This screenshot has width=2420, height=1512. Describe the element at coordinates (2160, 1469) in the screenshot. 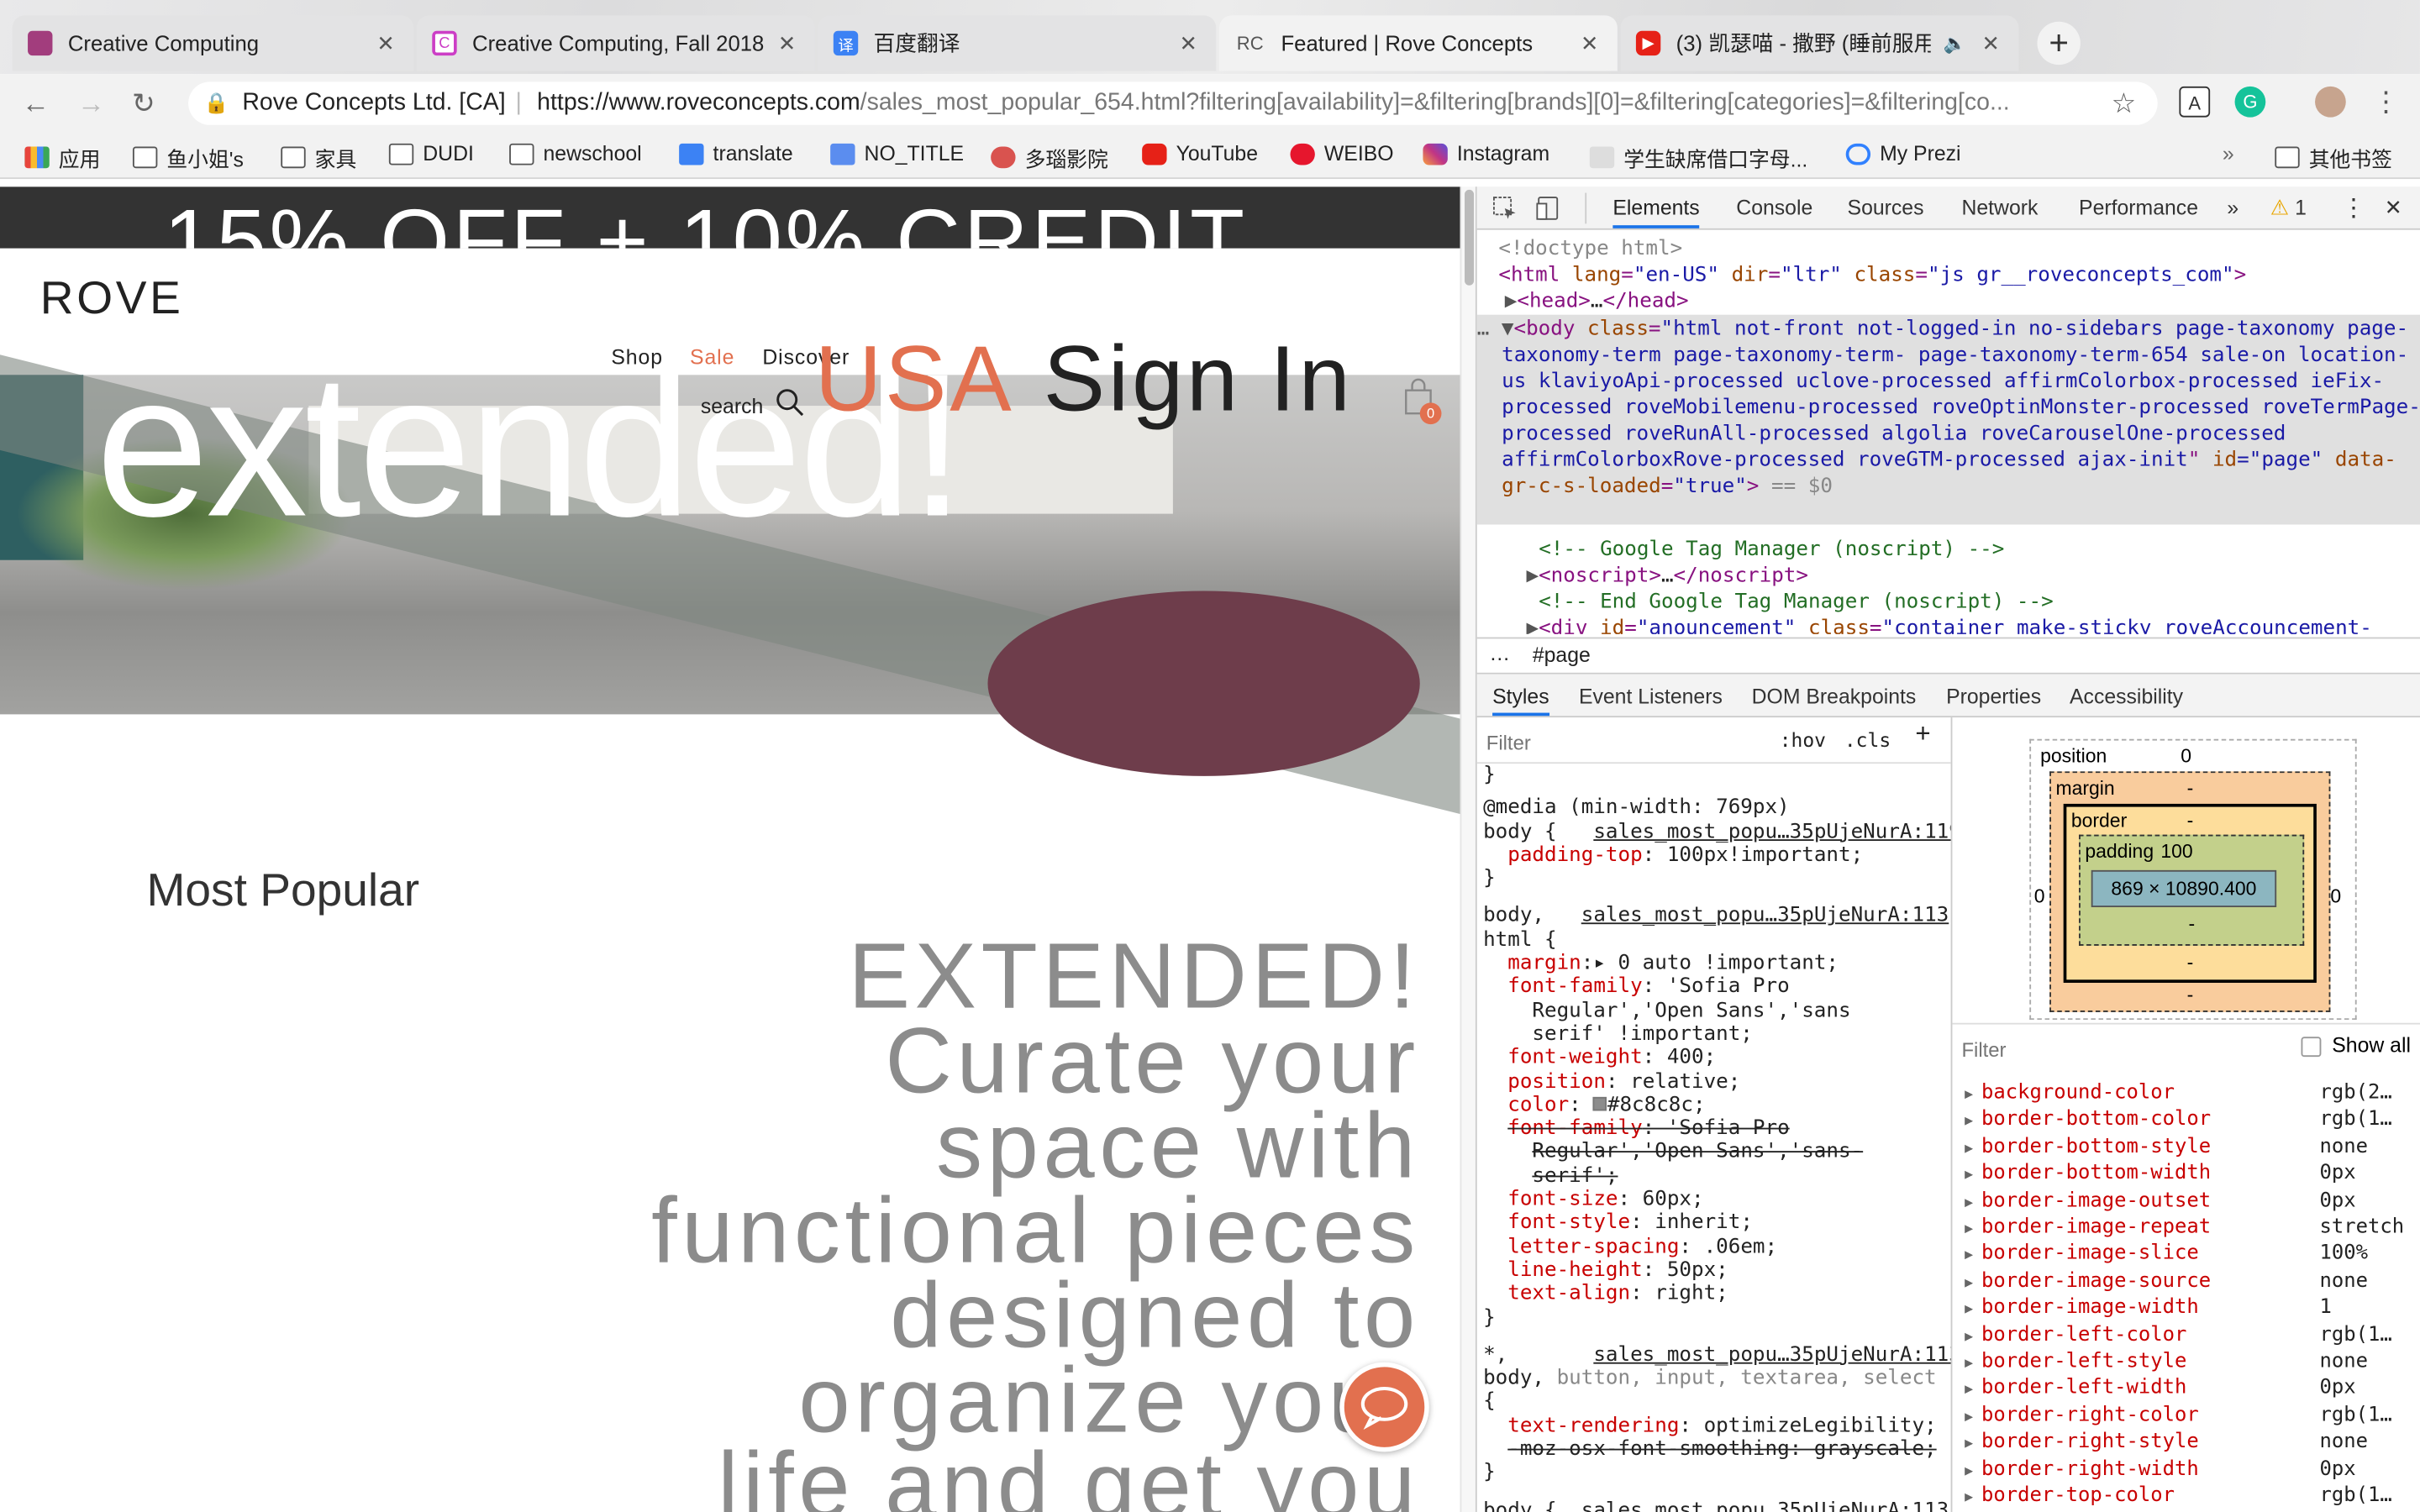

I see `computed-property-row: ▶ border-right-width 0px` at that location.